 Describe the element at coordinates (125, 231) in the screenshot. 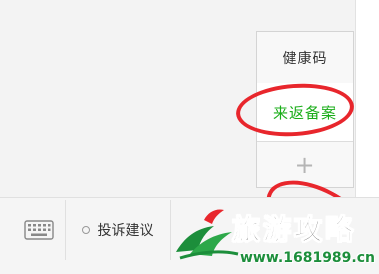

I see `complaint-label: 投诉建议` at that location.